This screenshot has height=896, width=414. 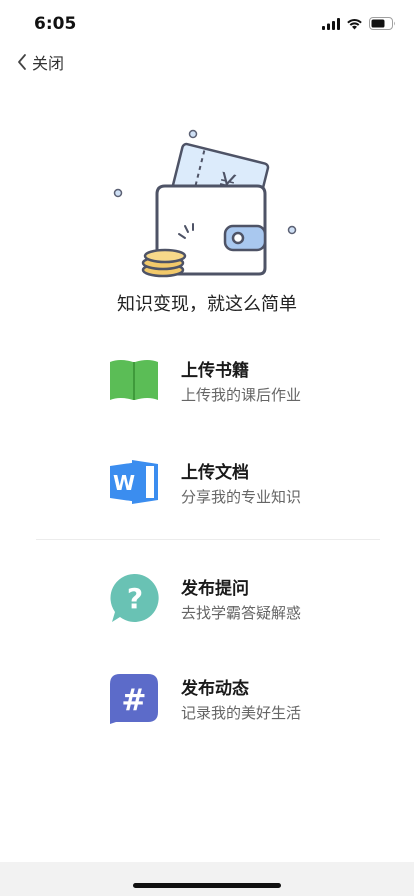 I want to click on chevron-left-icon, so click(x=22, y=62).